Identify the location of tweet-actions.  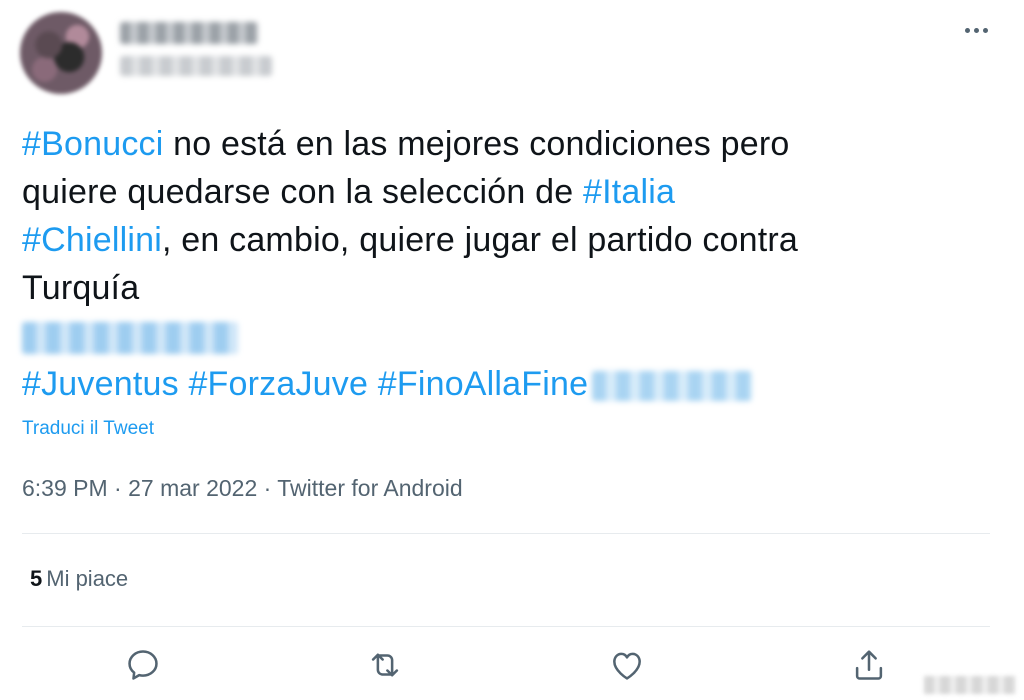
(512, 665).